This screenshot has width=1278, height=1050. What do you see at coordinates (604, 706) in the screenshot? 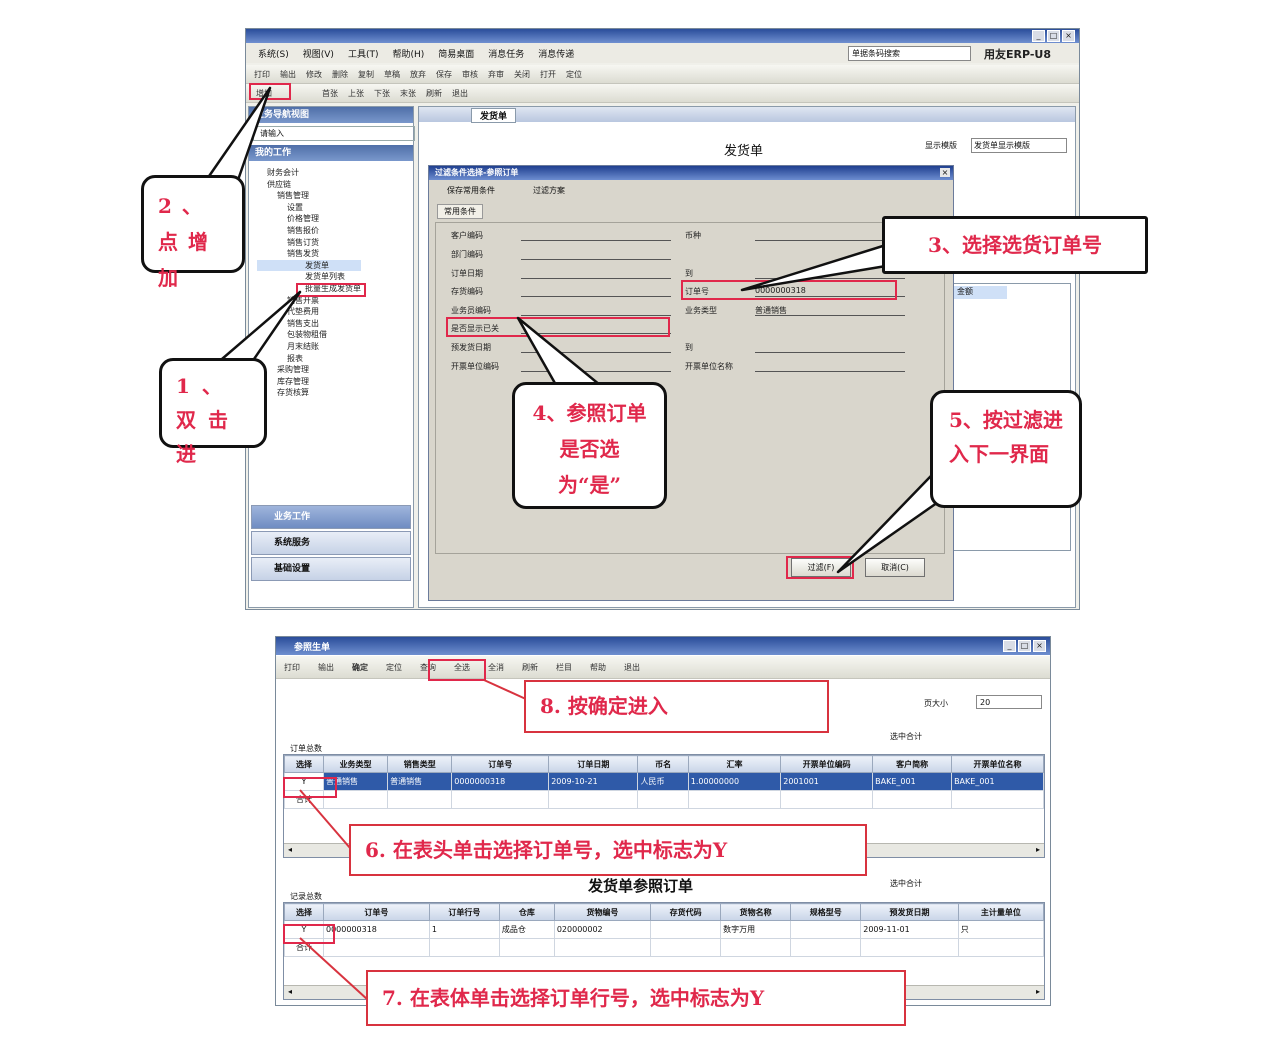
I see `callout-step-8-text: 8. 按确定进入` at bounding box center [604, 706].